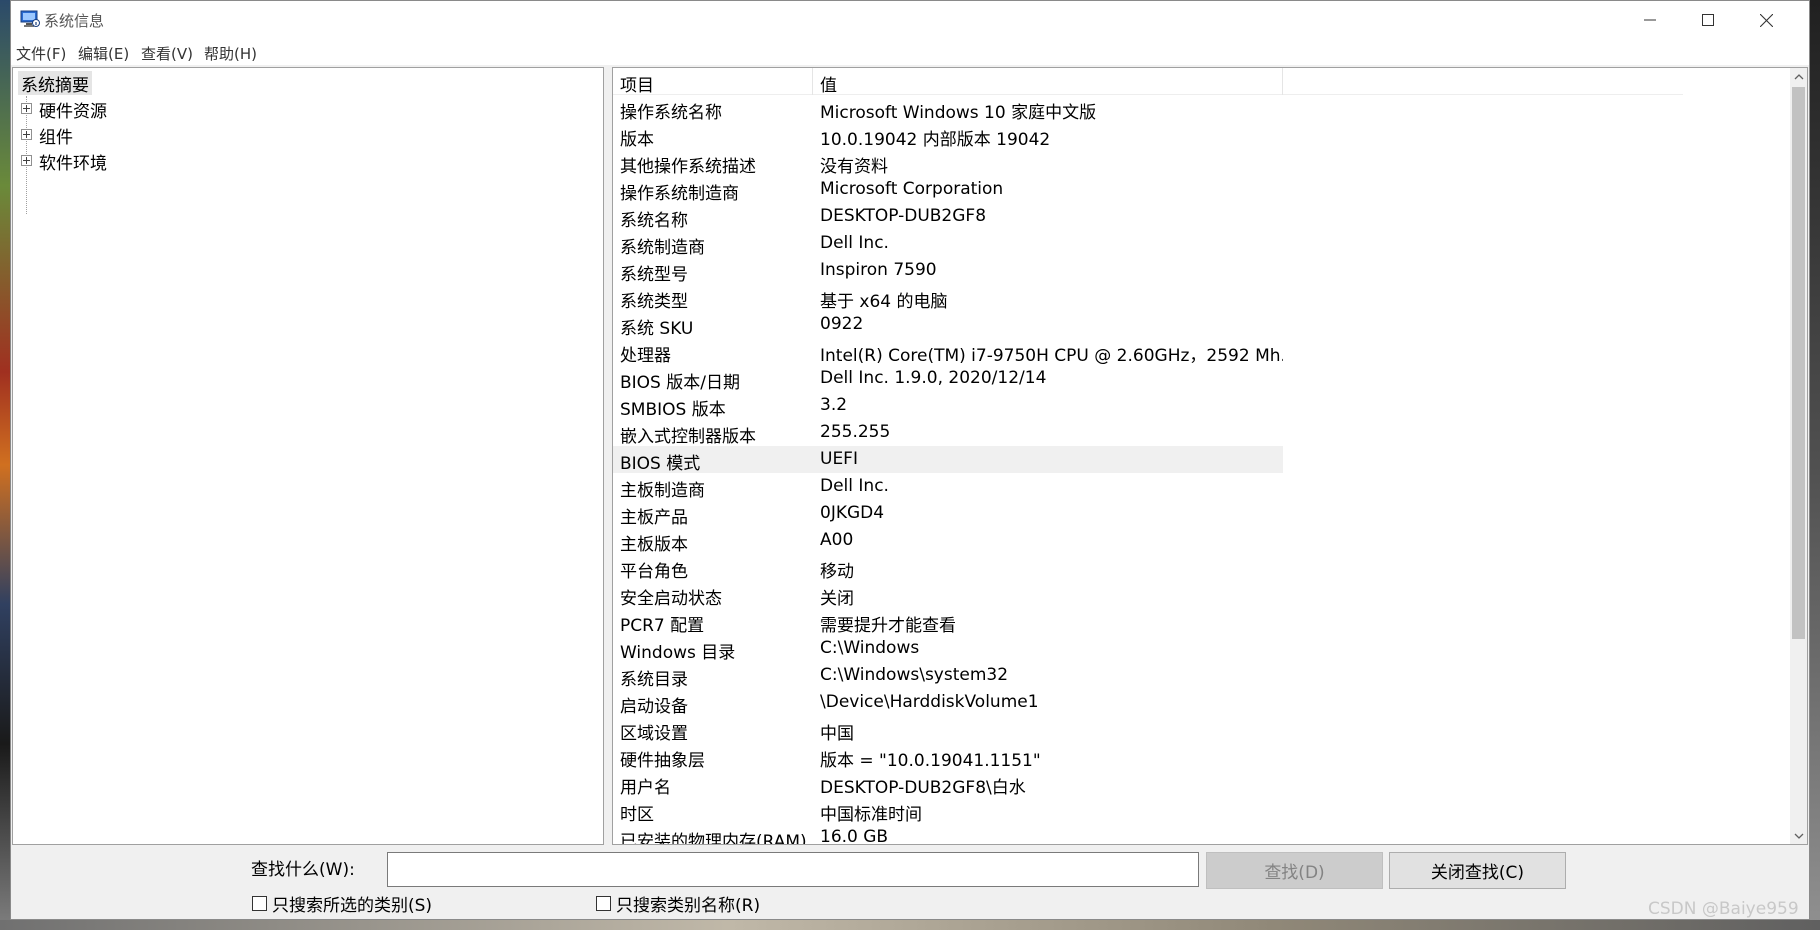  I want to click on search-selected-category-label: 只搜索所选的类别(S), so click(352, 906).